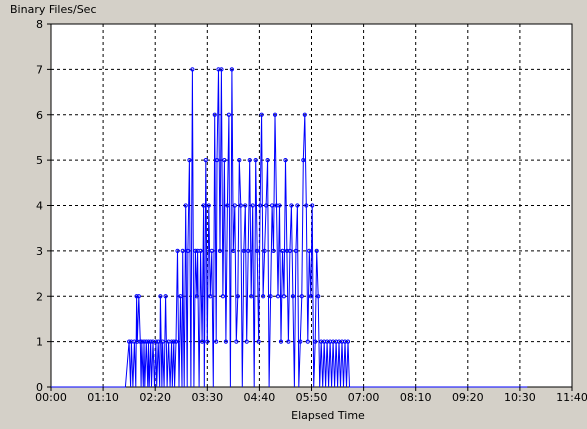 The height and width of the screenshot is (429, 587). Describe the element at coordinates (39, 387) in the screenshot. I see `y-tick-label: 0` at that location.